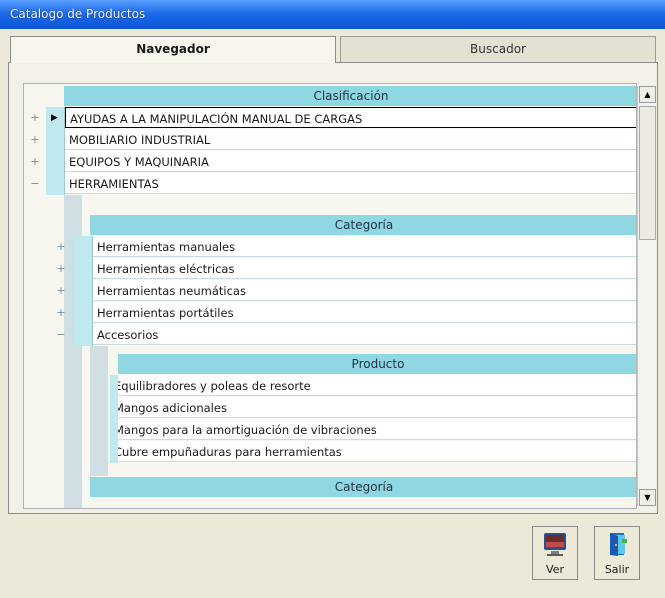 The image size is (665, 598). I want to click on level3-indicator-strip, so click(114, 419).